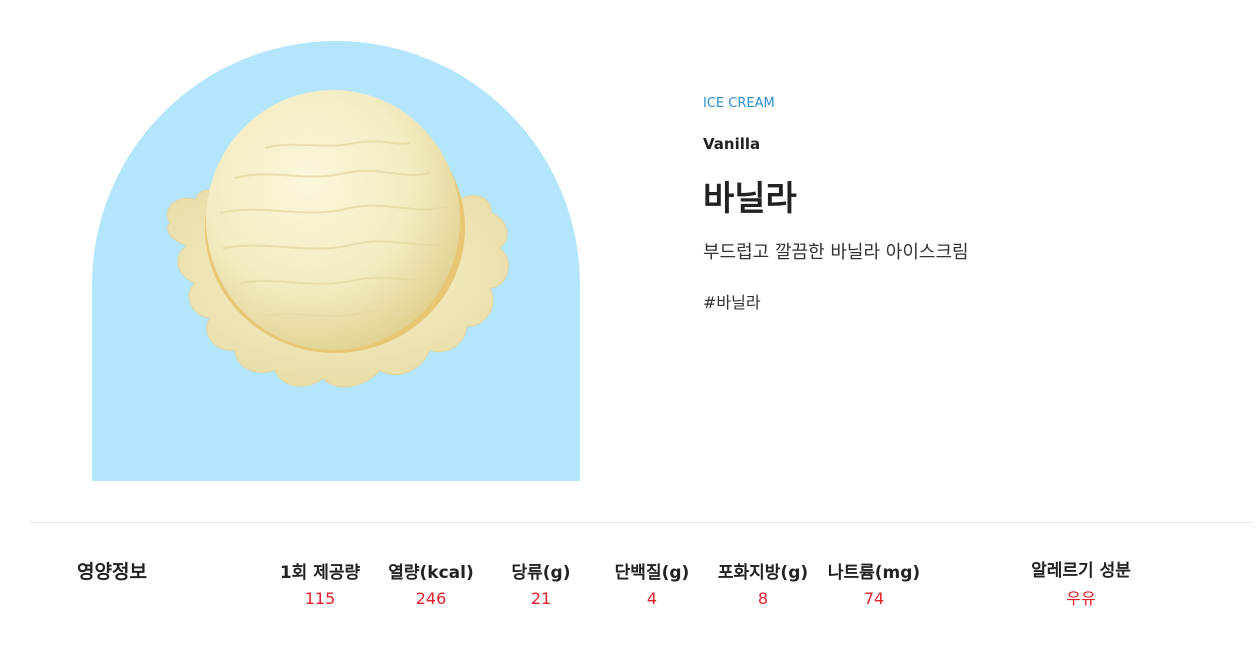  What do you see at coordinates (338, 239) in the screenshot?
I see `vanilla-scoop-image` at bounding box center [338, 239].